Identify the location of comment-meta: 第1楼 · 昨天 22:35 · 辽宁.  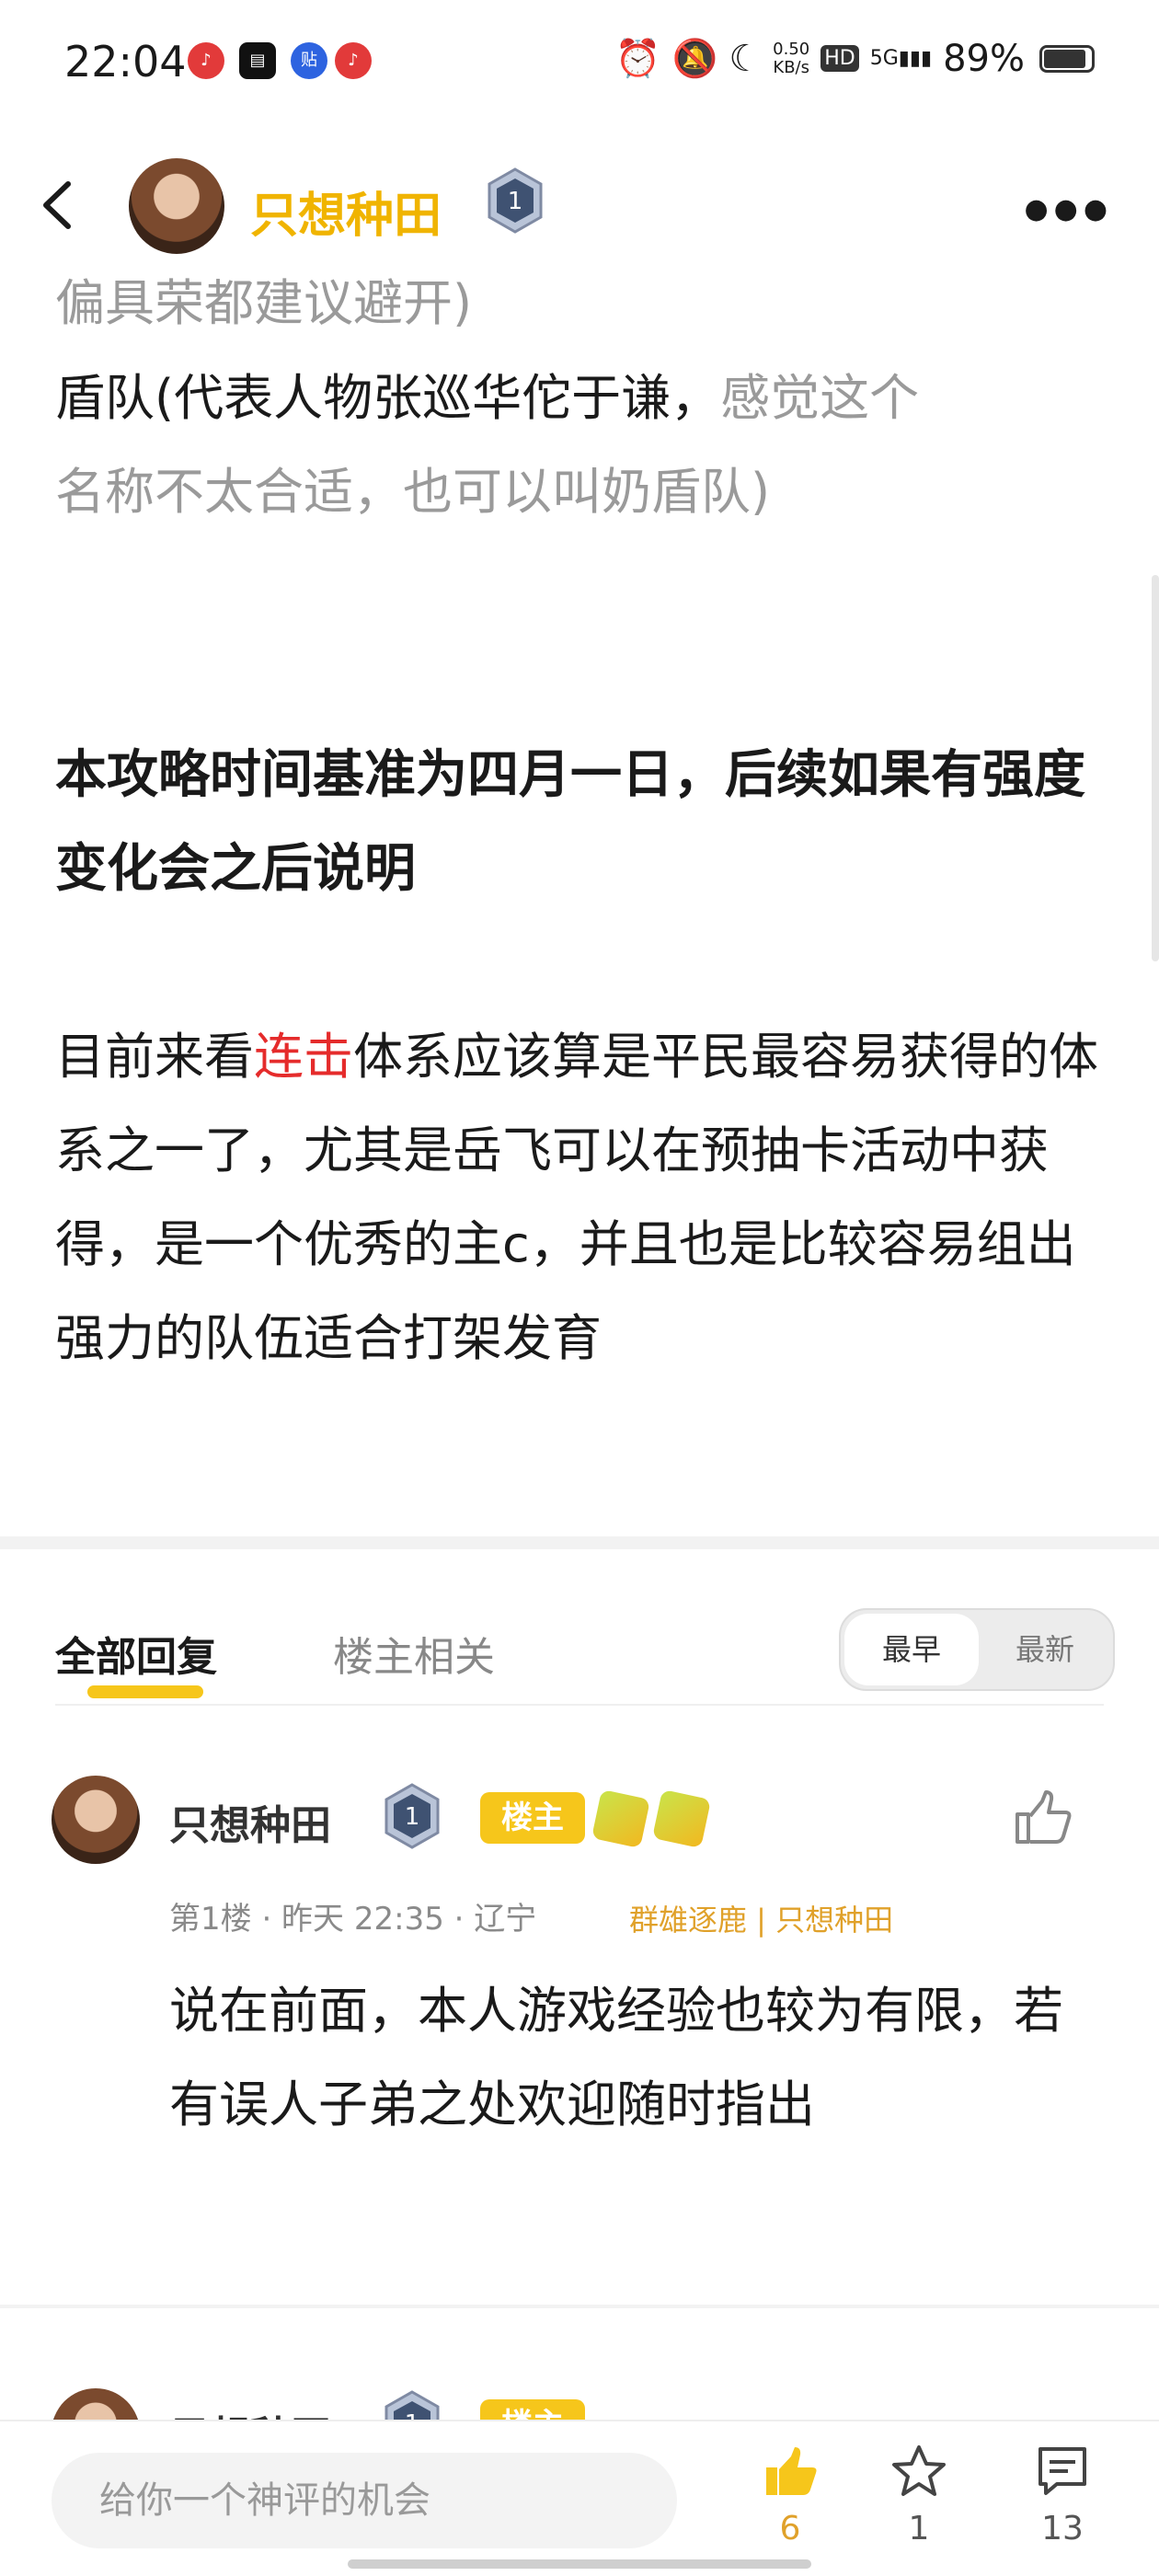
(353, 1919).